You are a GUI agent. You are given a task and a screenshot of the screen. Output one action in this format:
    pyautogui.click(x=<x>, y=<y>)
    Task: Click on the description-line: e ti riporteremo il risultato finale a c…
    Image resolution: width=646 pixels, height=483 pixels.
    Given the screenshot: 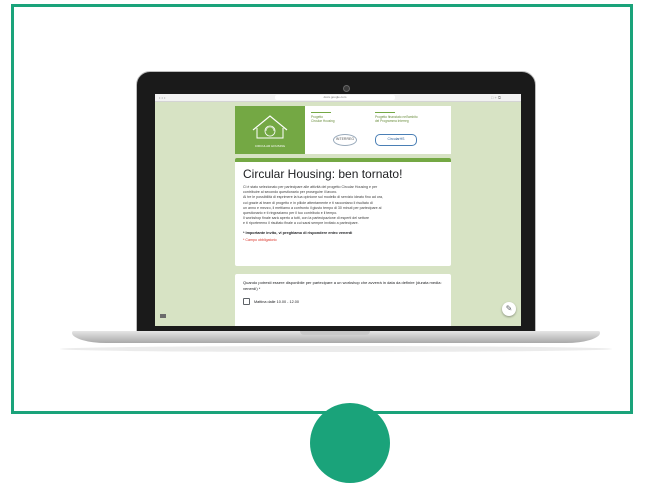 What is the action you would take?
    pyautogui.click(x=301, y=223)
    